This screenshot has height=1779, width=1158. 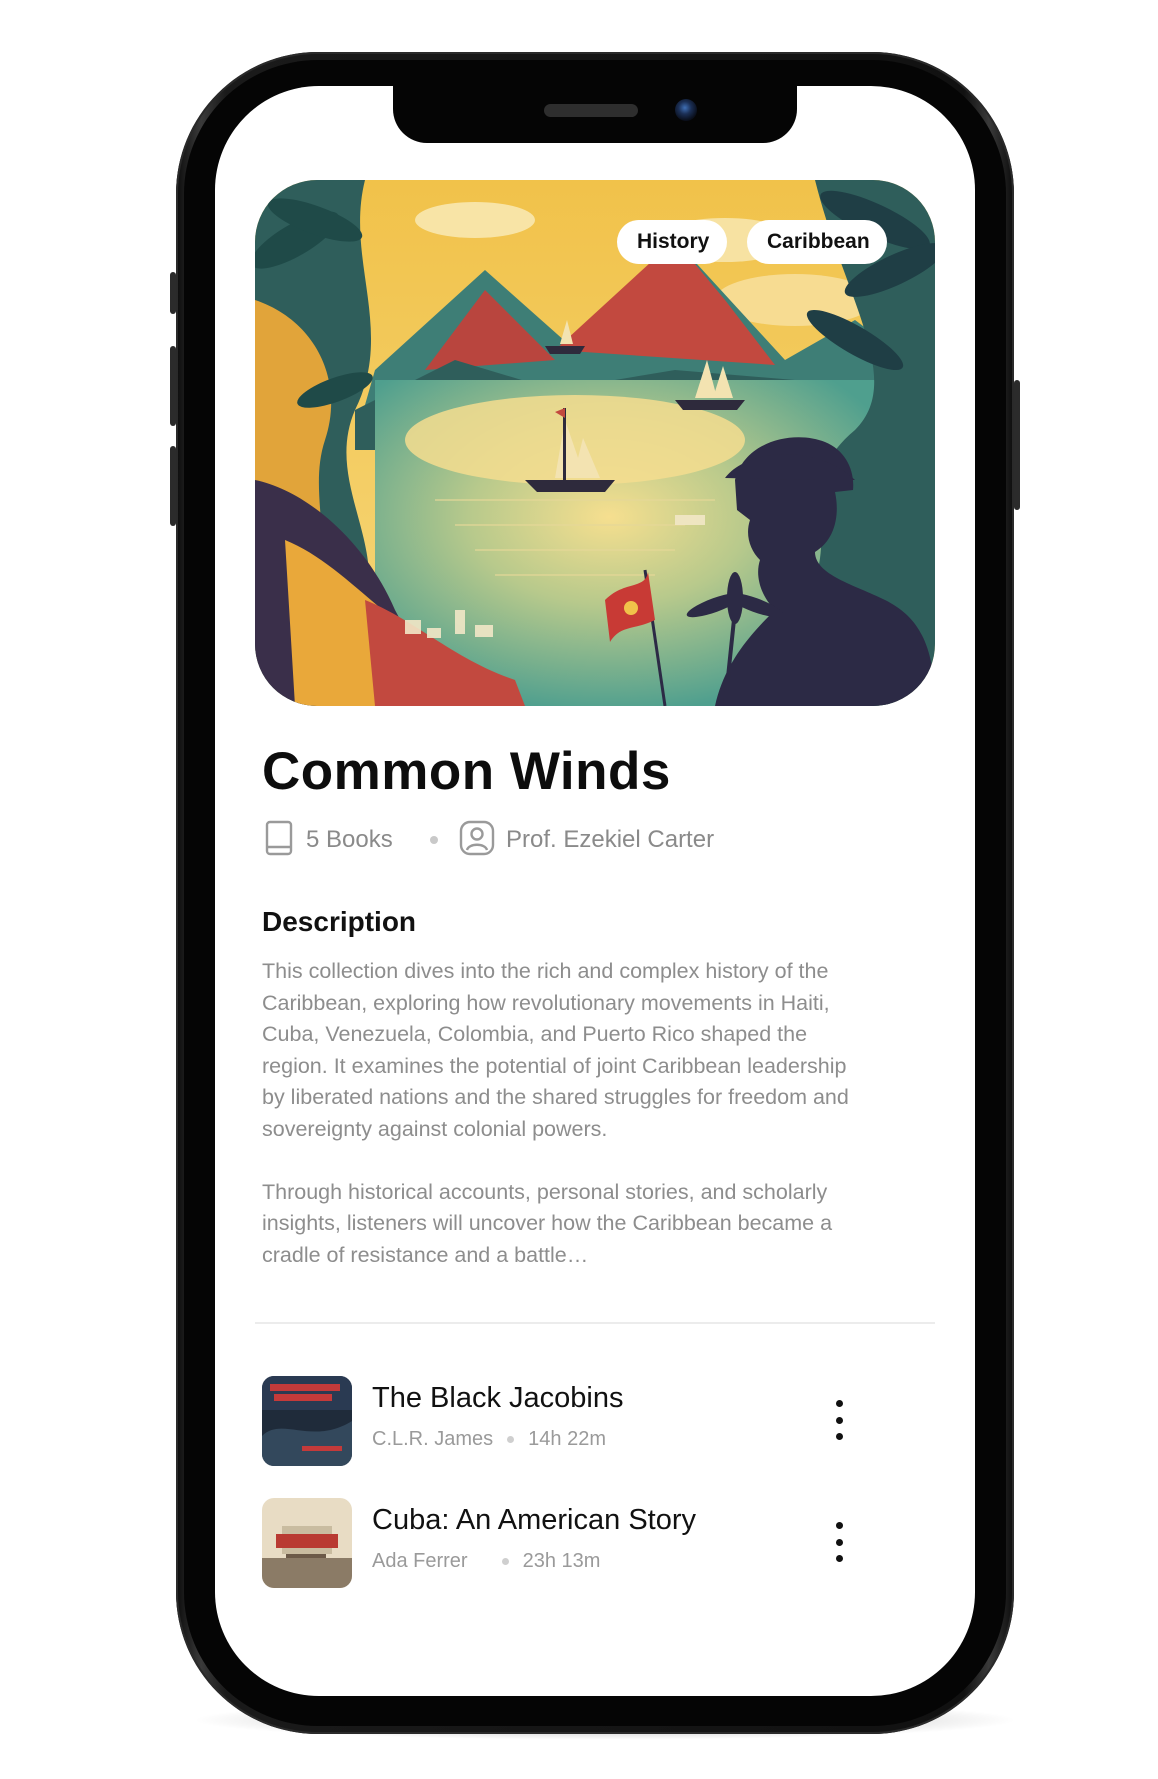 I want to click on book-meta: Ada Ferrer 23h 13m, so click(x=486, y=1561).